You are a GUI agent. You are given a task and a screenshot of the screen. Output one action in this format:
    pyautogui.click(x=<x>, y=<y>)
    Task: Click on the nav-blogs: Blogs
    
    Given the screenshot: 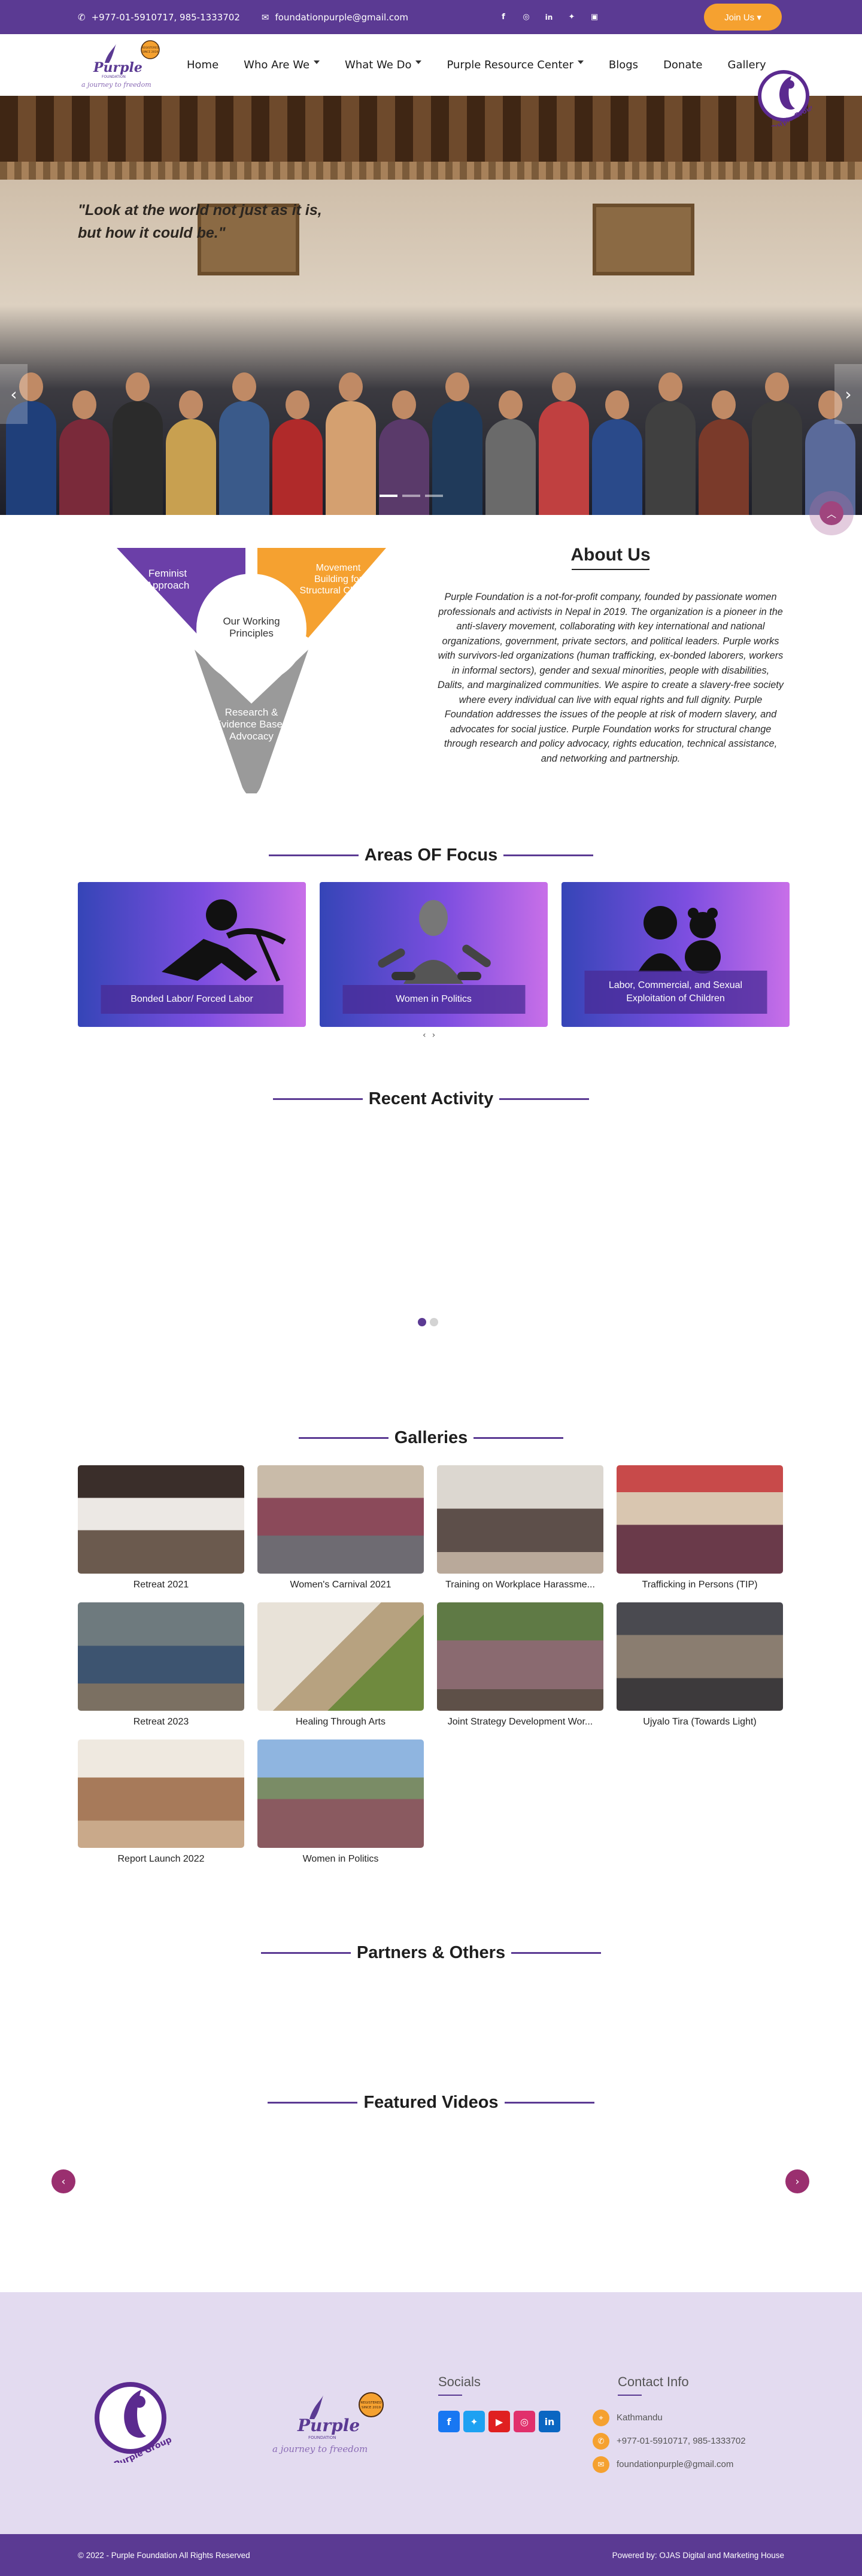 What is the action you would take?
    pyautogui.click(x=623, y=65)
    